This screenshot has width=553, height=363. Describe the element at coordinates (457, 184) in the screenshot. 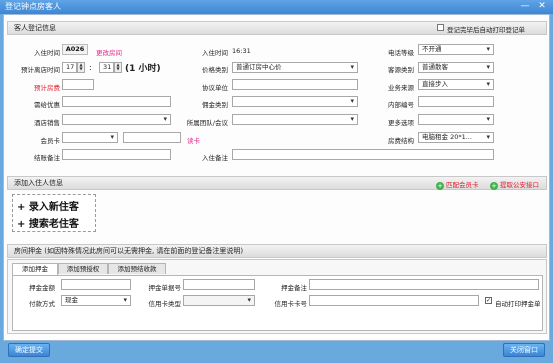

I see `match-member-link: + 匹配会员卡` at that location.